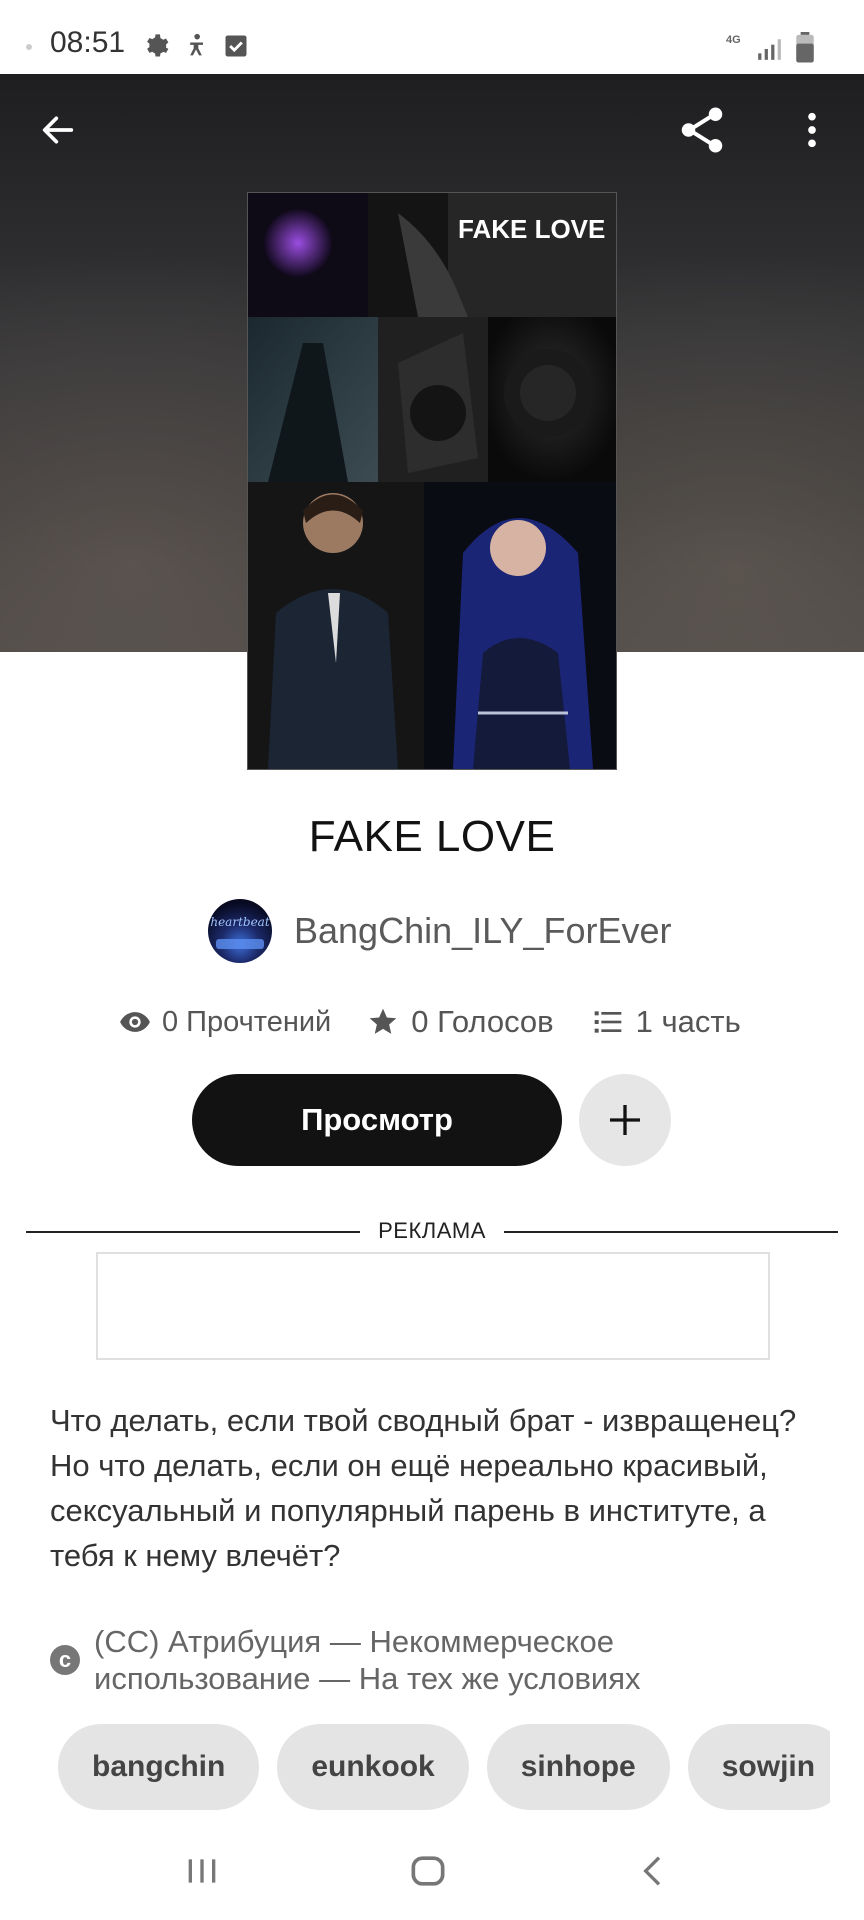 Image resolution: width=864 pixels, height=1920 pixels. What do you see at coordinates (193, 1232) in the screenshot?
I see `ad-divider-left` at bounding box center [193, 1232].